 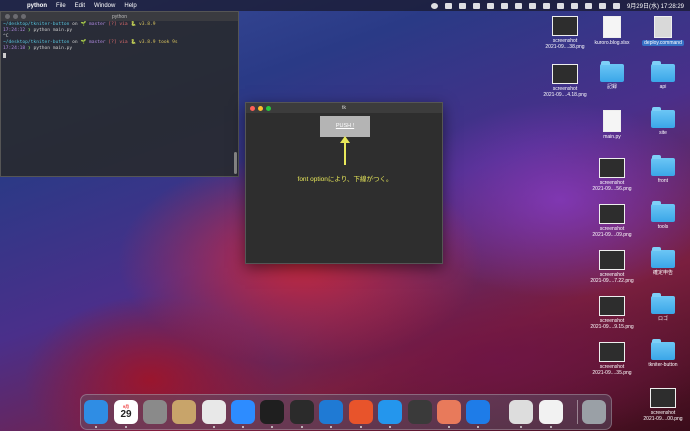 What do you see at coordinates (518, 5) in the screenshot?
I see `status-box-icon` at bounding box center [518, 5].